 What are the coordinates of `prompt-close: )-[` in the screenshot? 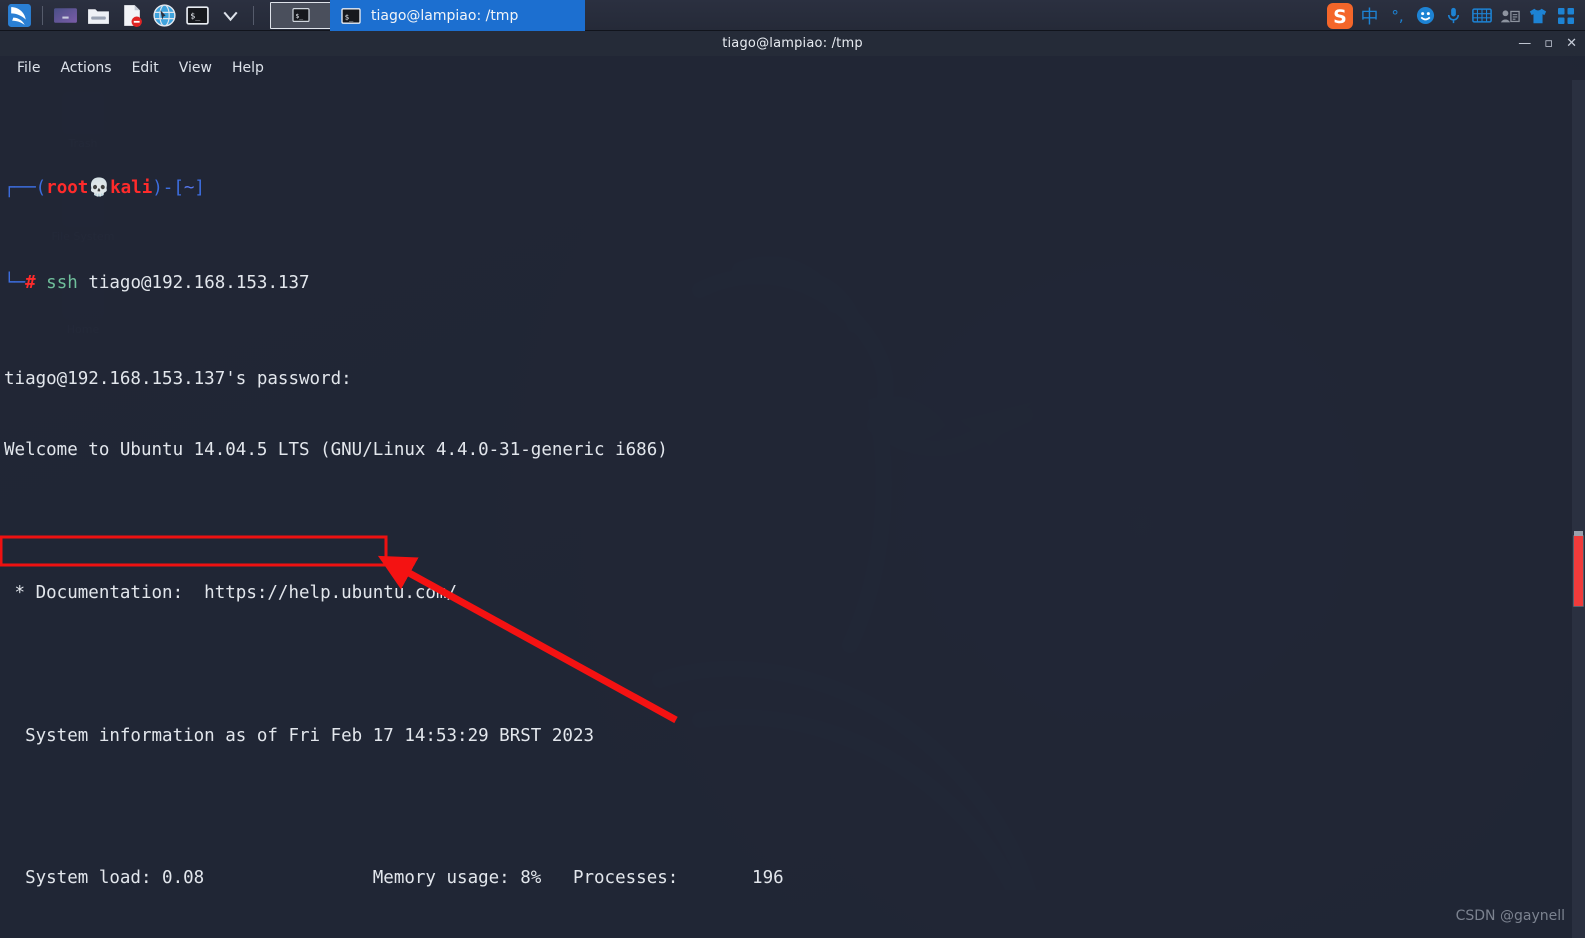 It's located at (168, 188).